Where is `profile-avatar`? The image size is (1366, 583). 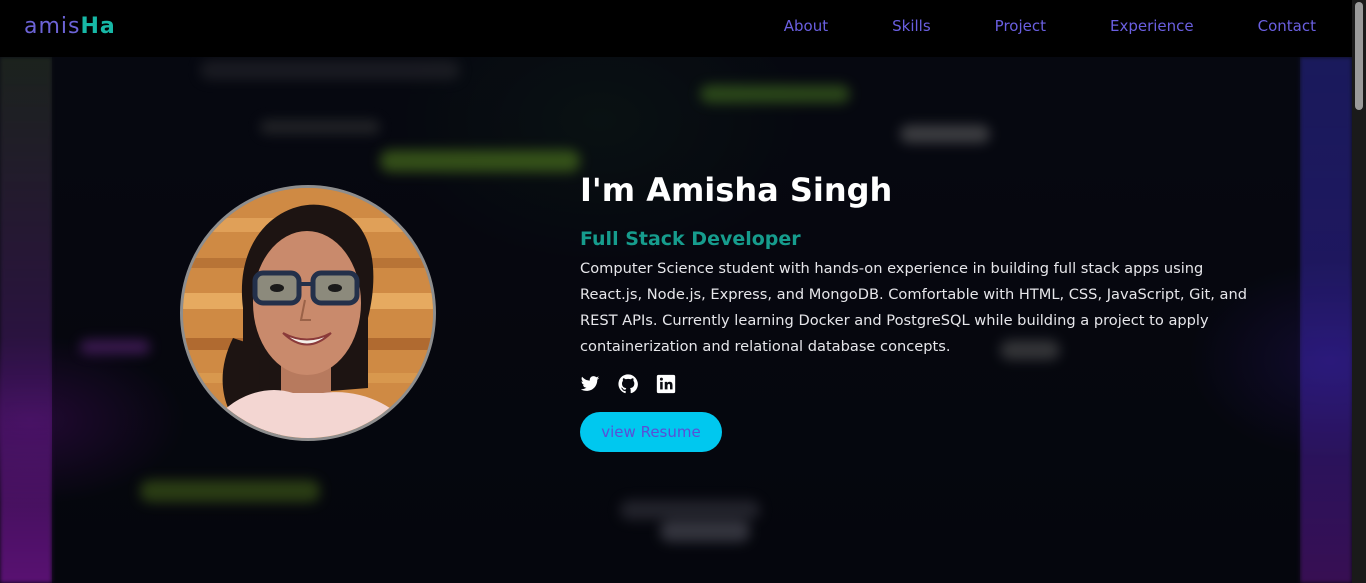 profile-avatar is located at coordinates (308, 313).